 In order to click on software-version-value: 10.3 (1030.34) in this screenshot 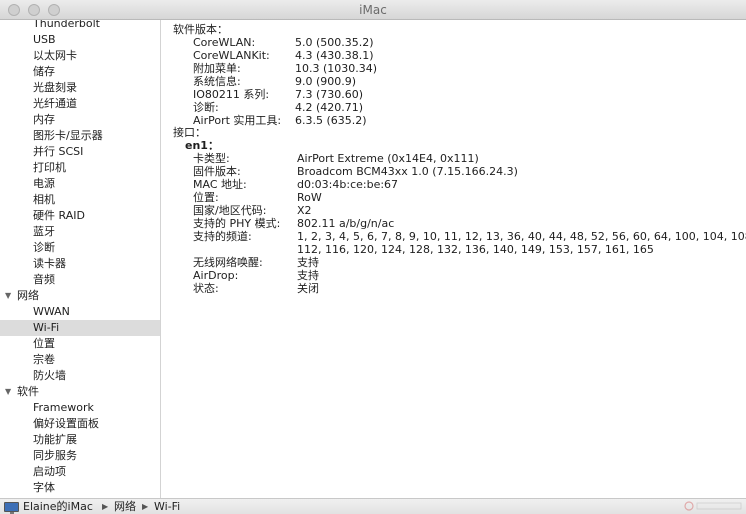, I will do `click(336, 68)`.